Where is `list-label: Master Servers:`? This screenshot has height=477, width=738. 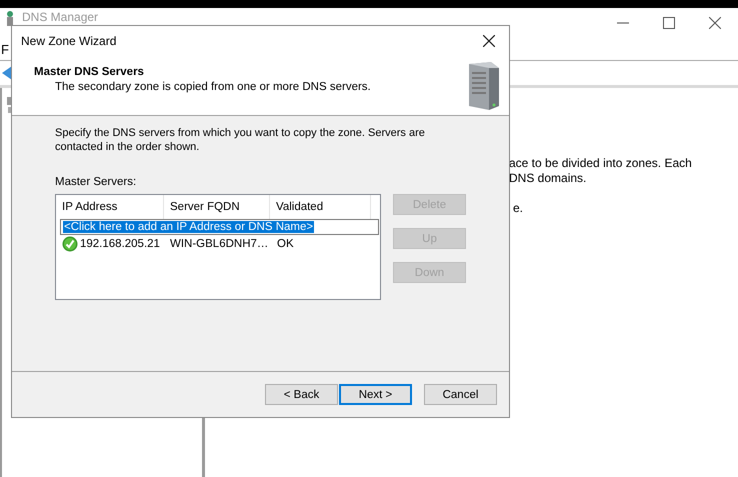 list-label: Master Servers: is located at coordinates (96, 182).